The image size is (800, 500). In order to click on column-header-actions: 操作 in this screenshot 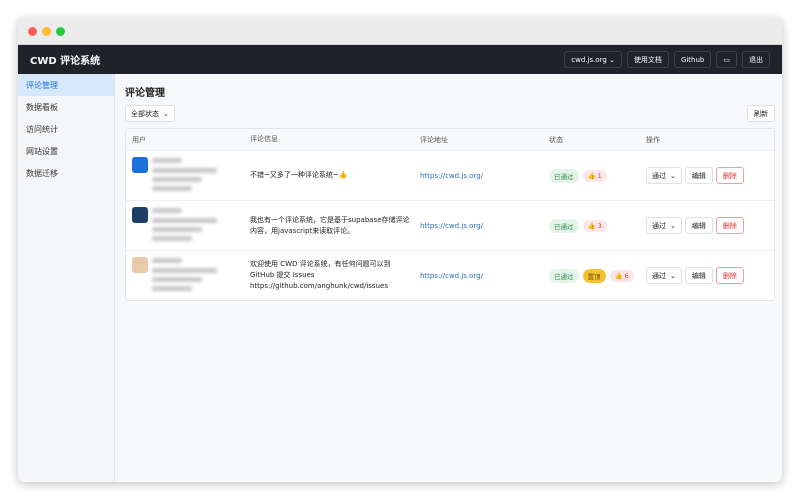, I will do `click(653, 139)`.